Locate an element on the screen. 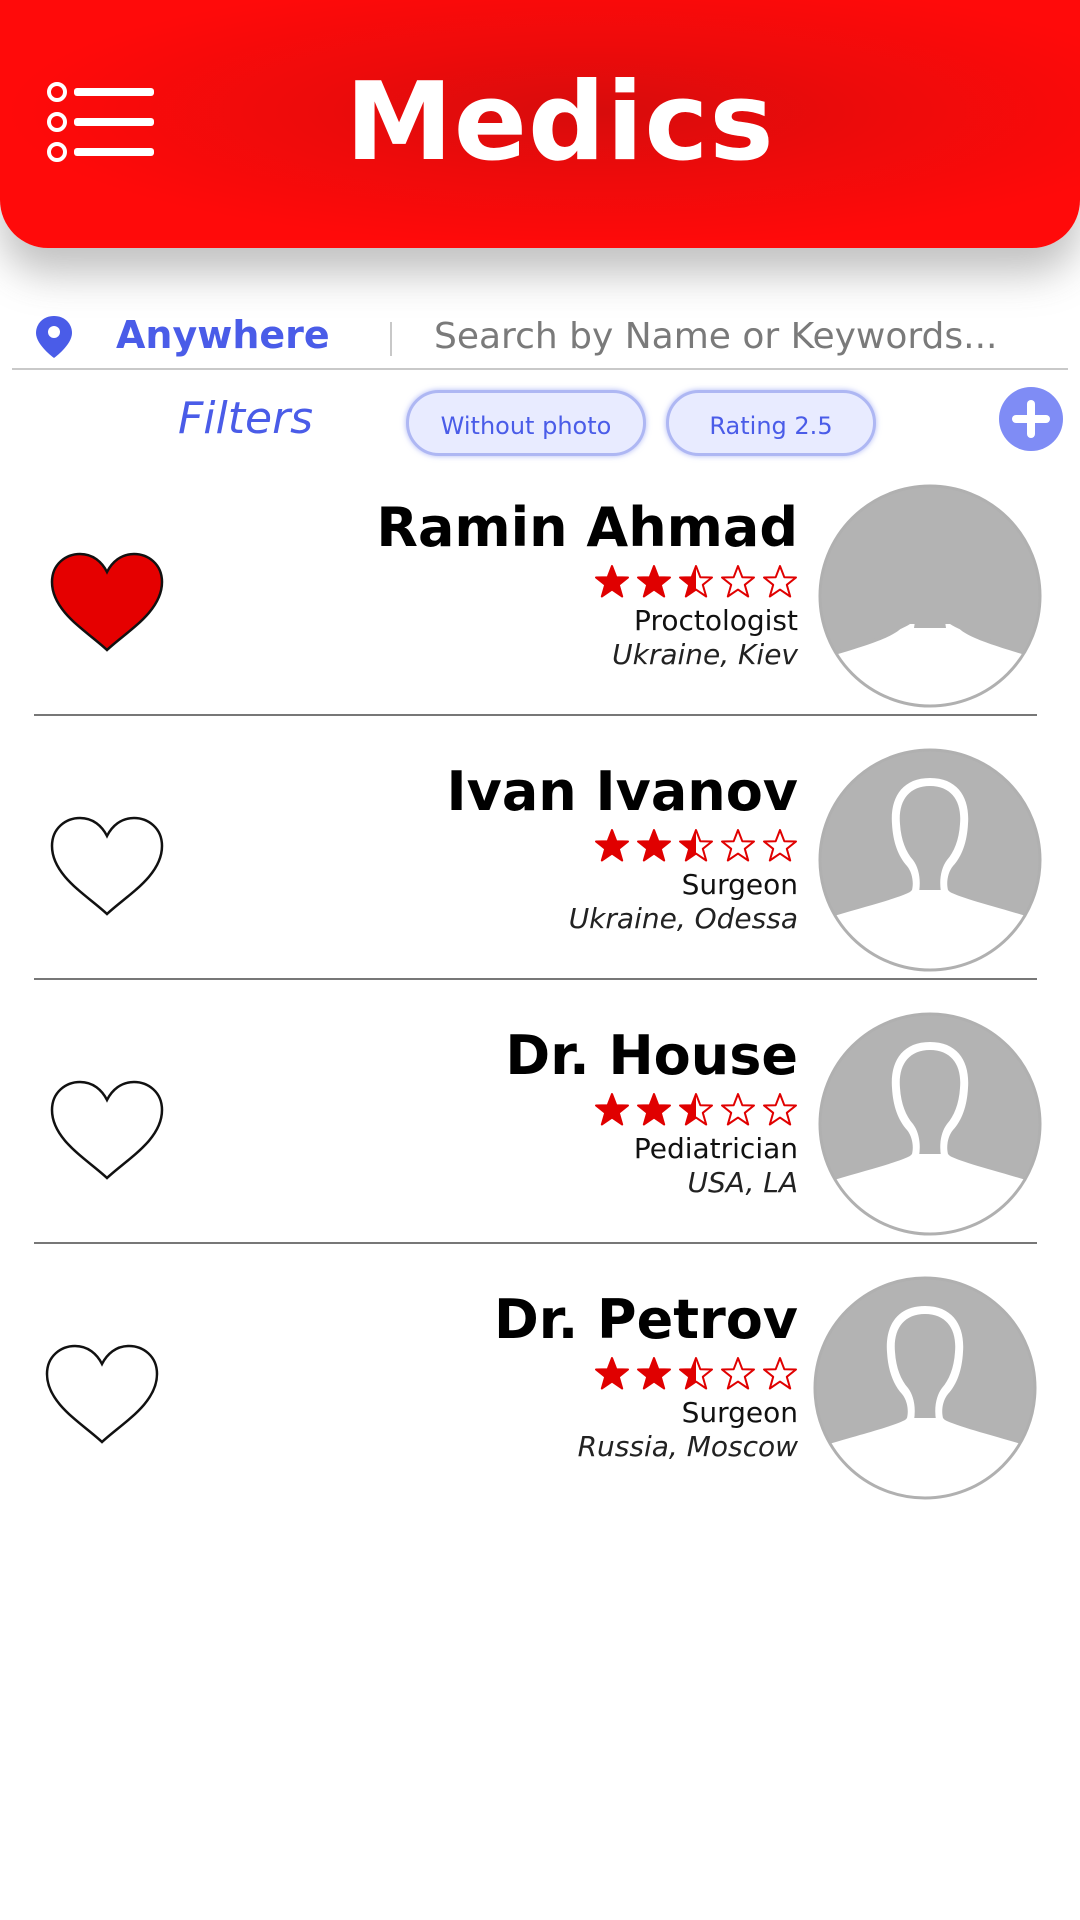  location-selector: Anywhere is located at coordinates (223, 335).